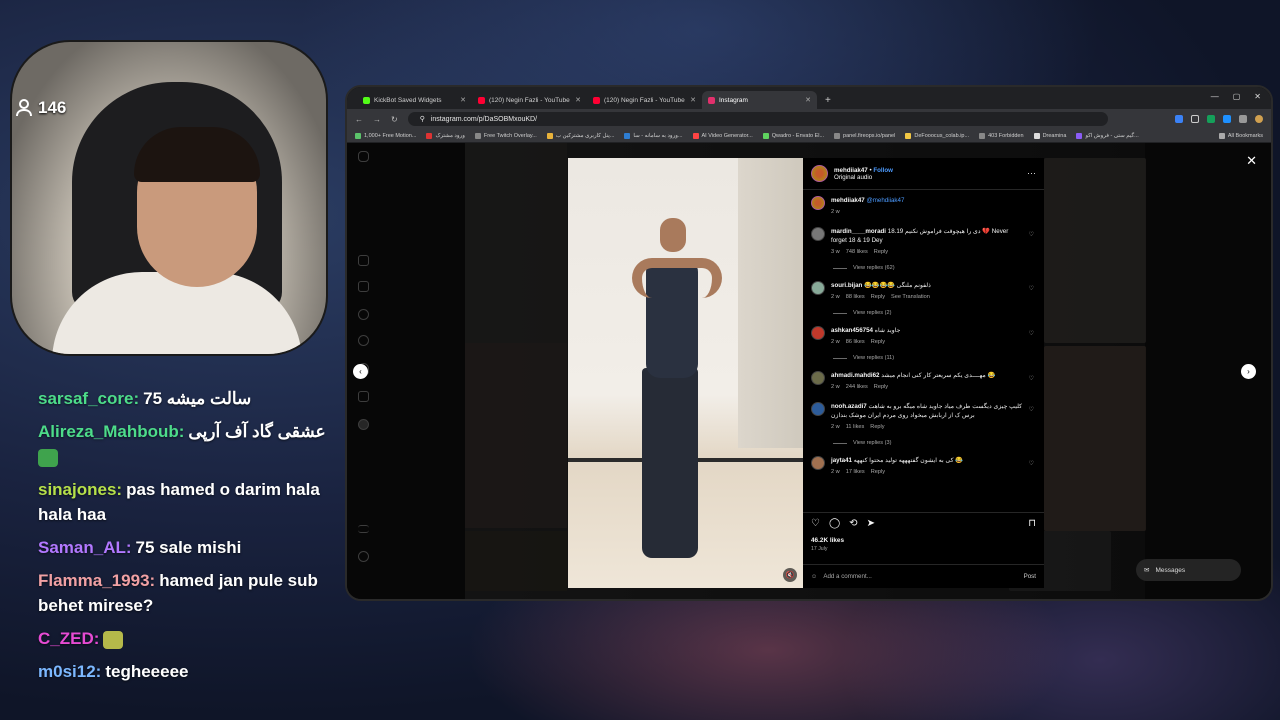  What do you see at coordinates (934, 358) in the screenshot?
I see `view-replies: View replies (11)` at bounding box center [934, 358].